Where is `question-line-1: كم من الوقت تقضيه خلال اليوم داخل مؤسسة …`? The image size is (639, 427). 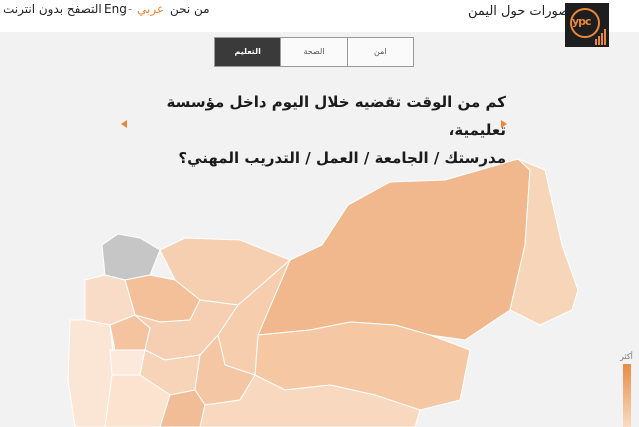
question-line-1: كم من الوقت تقضيه خلال اليوم داخل مؤسسة … is located at coordinates (336, 116).